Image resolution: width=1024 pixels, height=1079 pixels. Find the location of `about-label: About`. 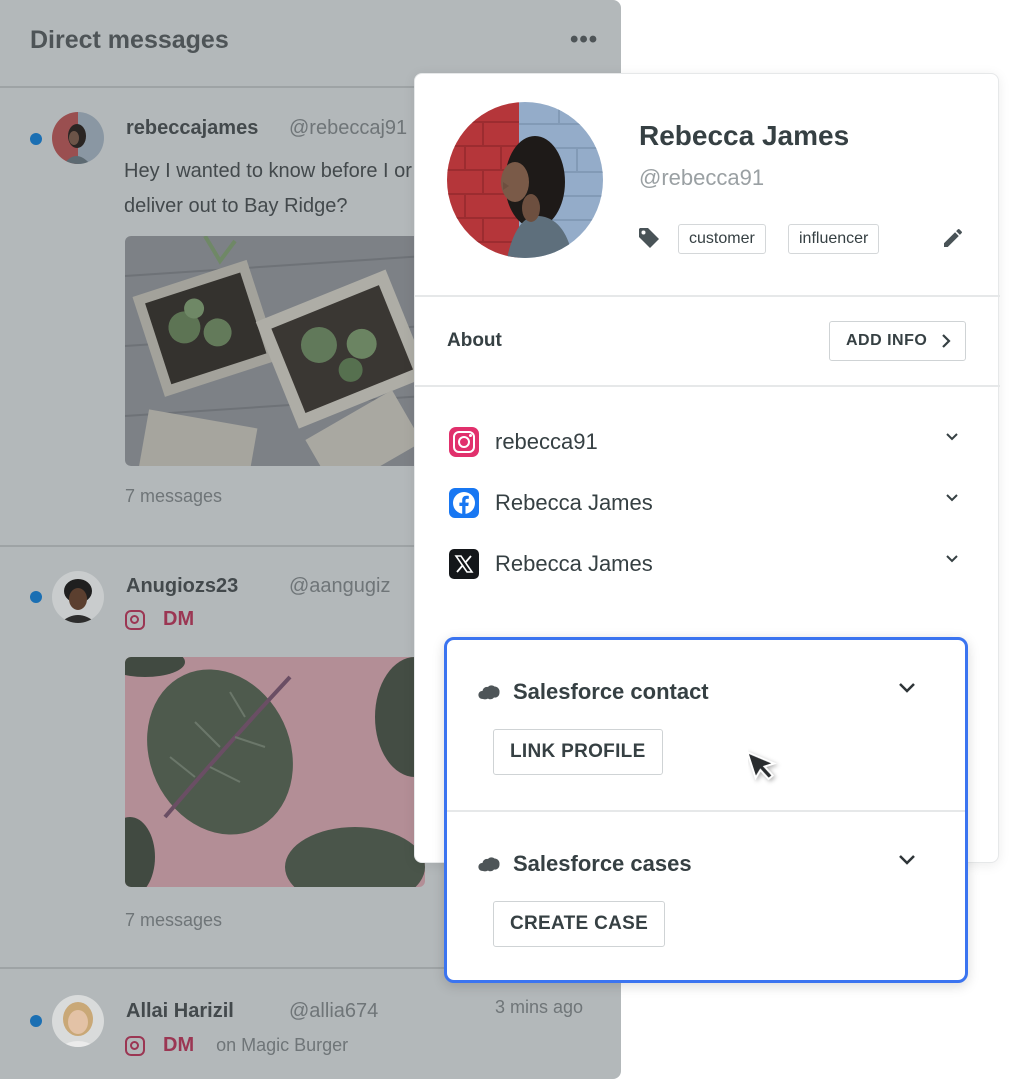

about-label: About is located at coordinates (474, 340).